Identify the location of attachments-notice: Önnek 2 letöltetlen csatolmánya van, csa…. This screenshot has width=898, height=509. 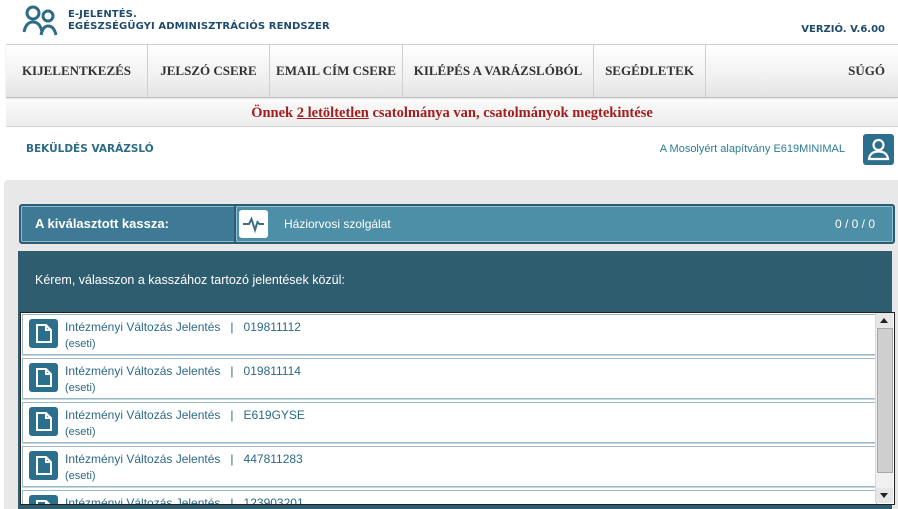
(452, 114).